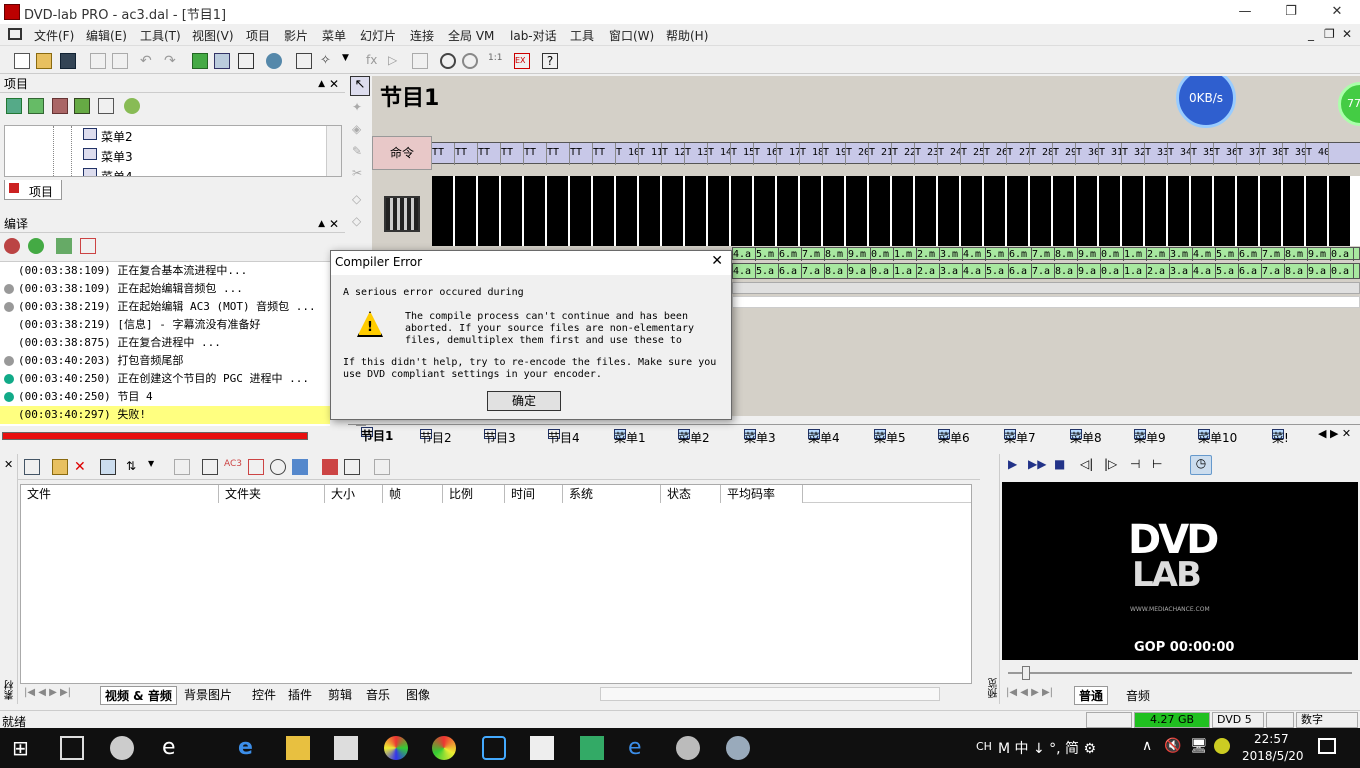  What do you see at coordinates (691, 494) in the screenshot?
I see `column-header: 状态` at bounding box center [691, 494].